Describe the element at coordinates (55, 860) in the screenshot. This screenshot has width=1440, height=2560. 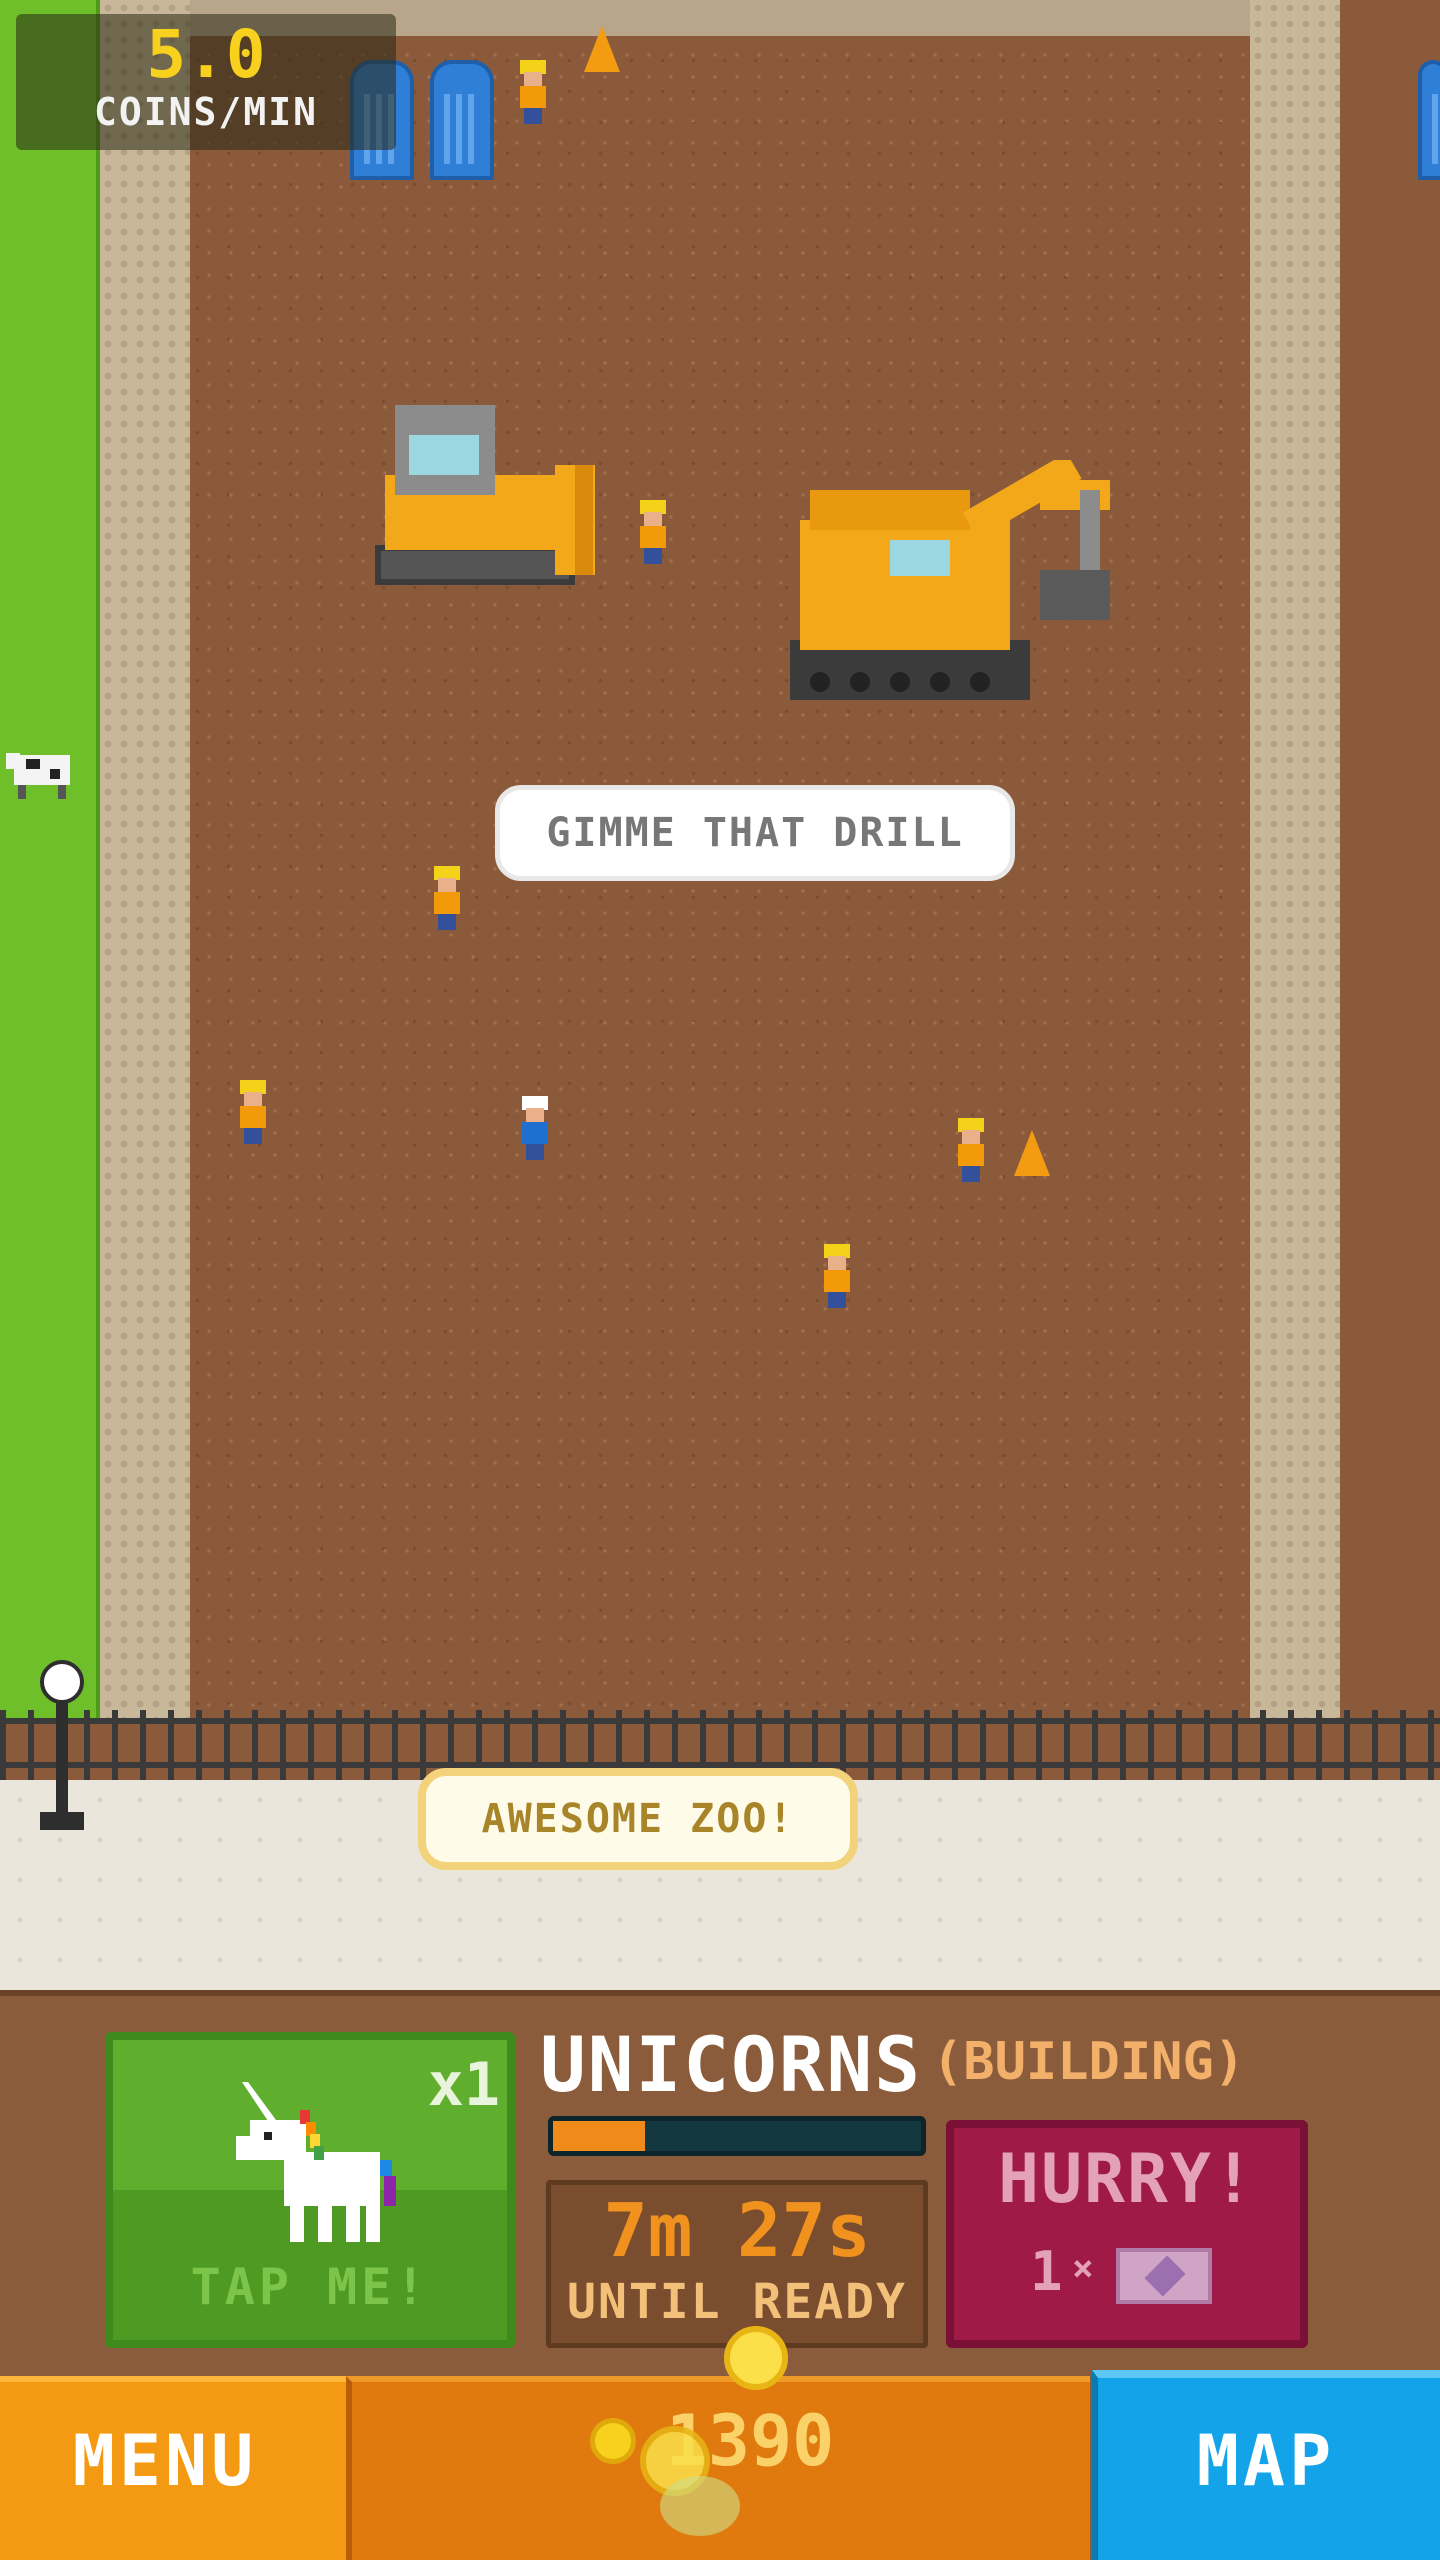
I see `grass-area` at that location.